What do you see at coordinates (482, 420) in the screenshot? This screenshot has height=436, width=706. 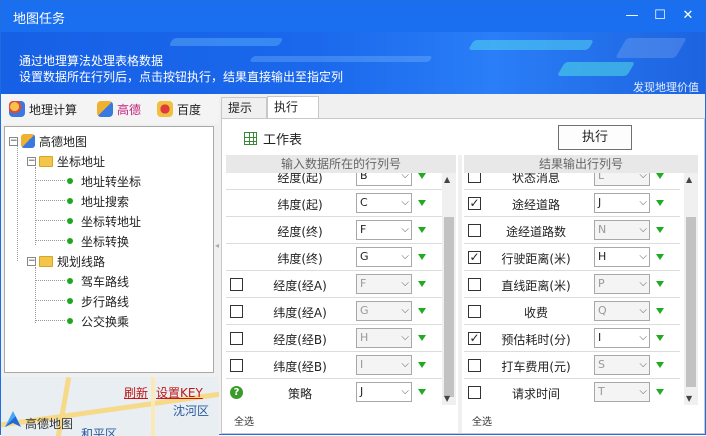 I see `select-all-output: 全选` at bounding box center [482, 420].